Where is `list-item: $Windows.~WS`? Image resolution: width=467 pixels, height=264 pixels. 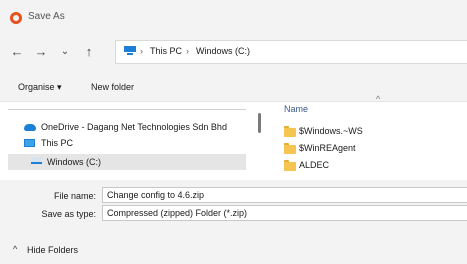
list-item: $Windows.~WS is located at coordinates (331, 131).